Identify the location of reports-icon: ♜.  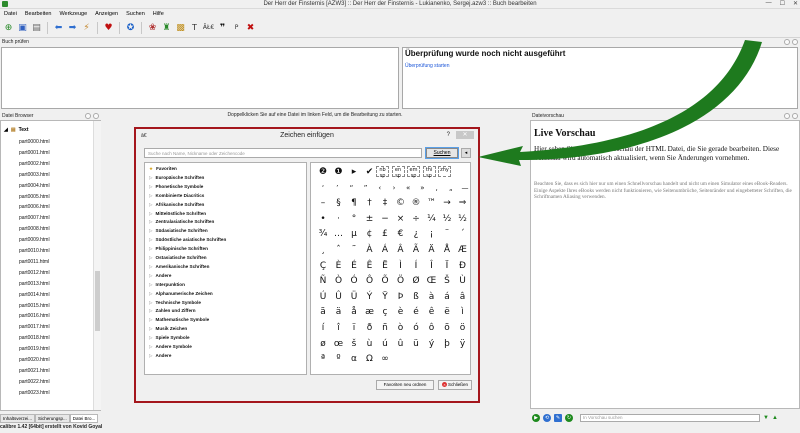
(166, 28).